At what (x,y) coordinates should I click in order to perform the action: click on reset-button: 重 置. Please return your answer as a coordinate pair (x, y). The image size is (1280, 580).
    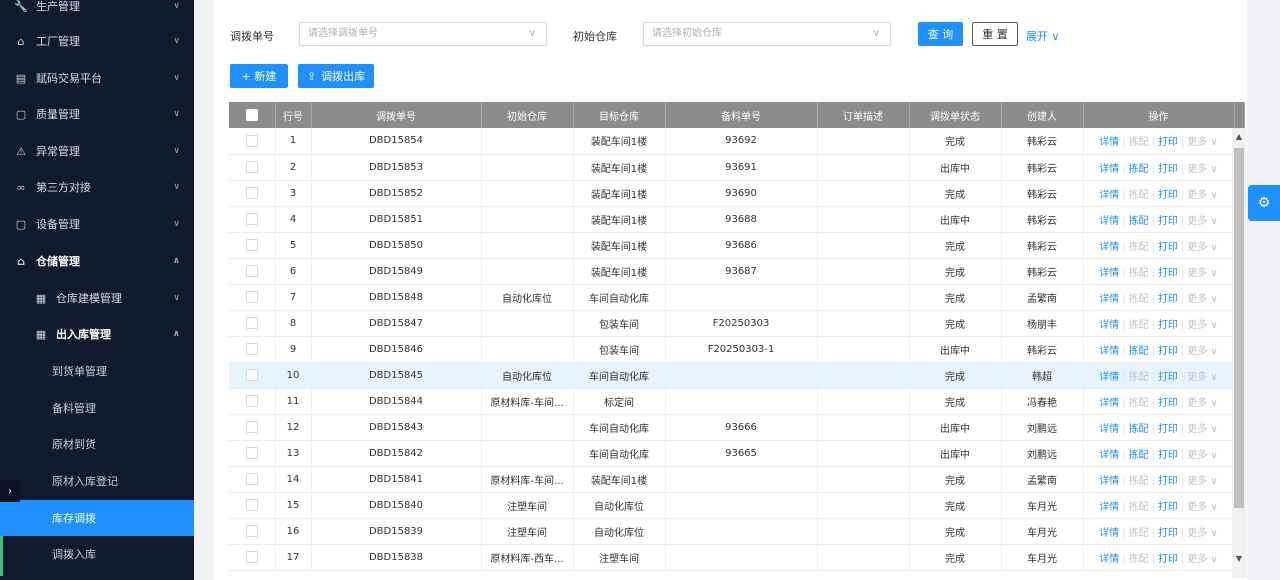
    Looking at the image, I should click on (995, 34).